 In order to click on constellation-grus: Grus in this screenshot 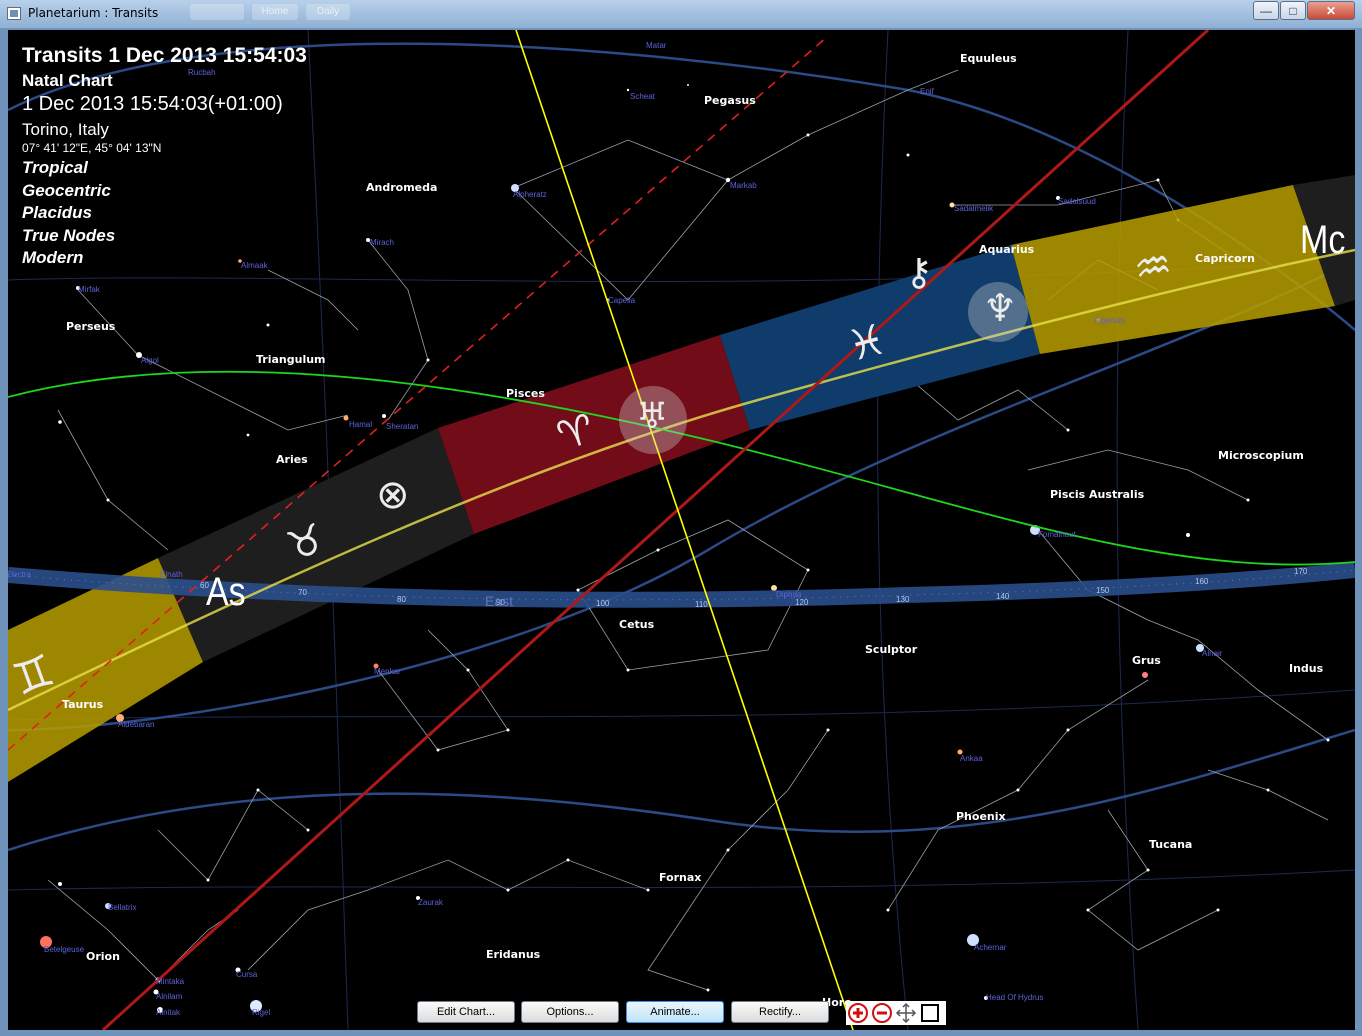, I will do `click(1146, 660)`.